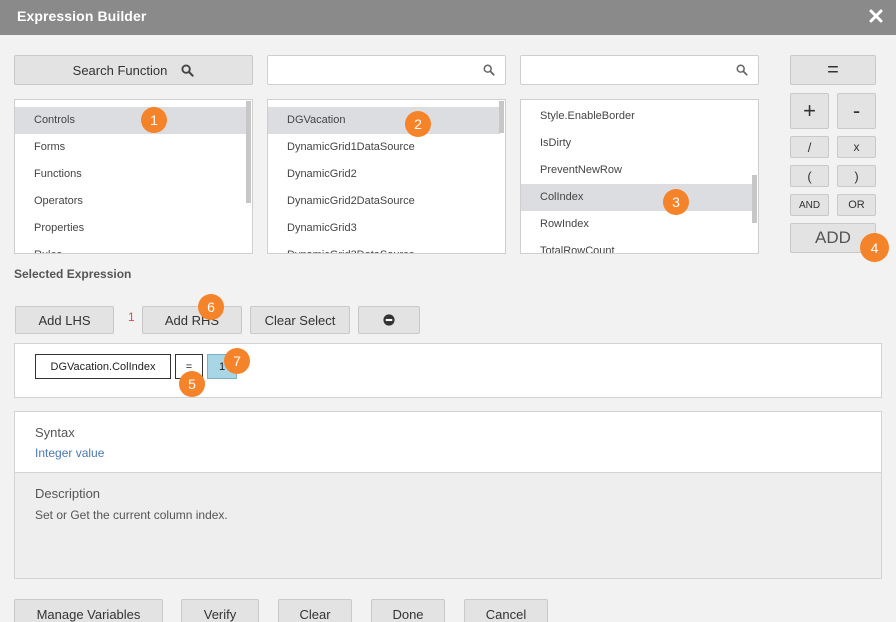  What do you see at coordinates (73, 274) in the screenshot?
I see `selected-expression-label: Selected Expression` at bounding box center [73, 274].